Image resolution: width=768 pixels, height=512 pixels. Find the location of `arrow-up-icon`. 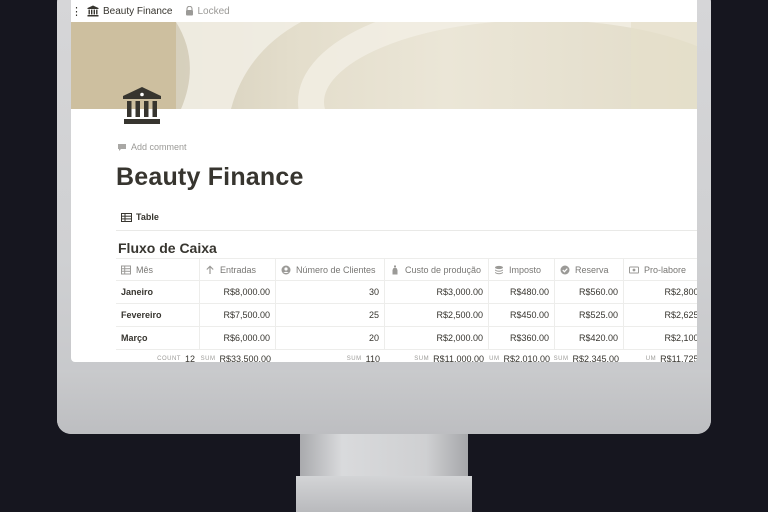

arrow-up-icon is located at coordinates (210, 269).